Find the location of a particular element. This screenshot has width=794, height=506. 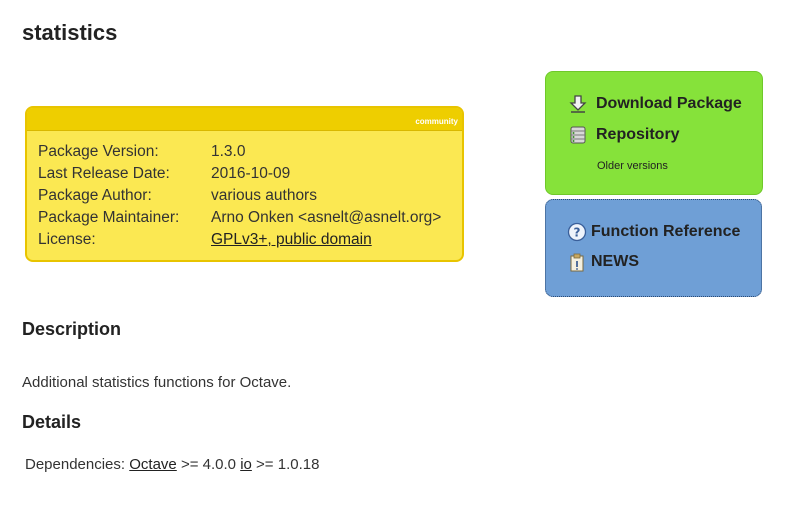

package-info-header: community is located at coordinates (244, 119).